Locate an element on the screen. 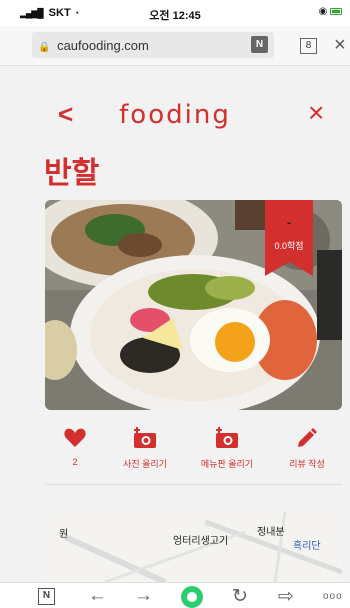 The width and height of the screenshot is (350, 608). back-arrow-icon: ← is located at coordinates (97, 596).